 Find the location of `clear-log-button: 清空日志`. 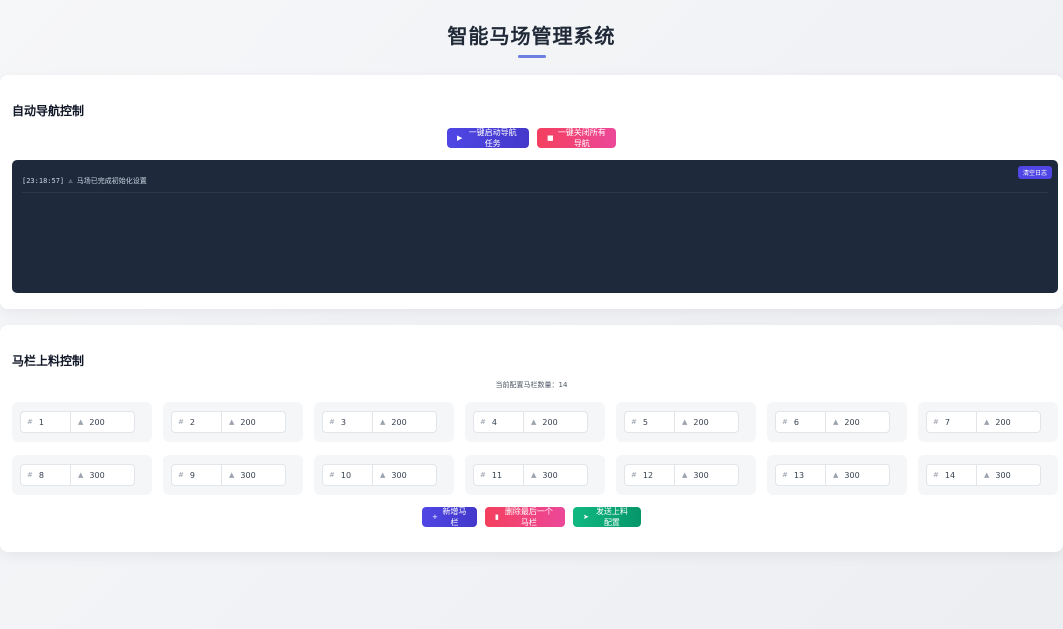

clear-log-button: 清空日志 is located at coordinates (1034, 172).